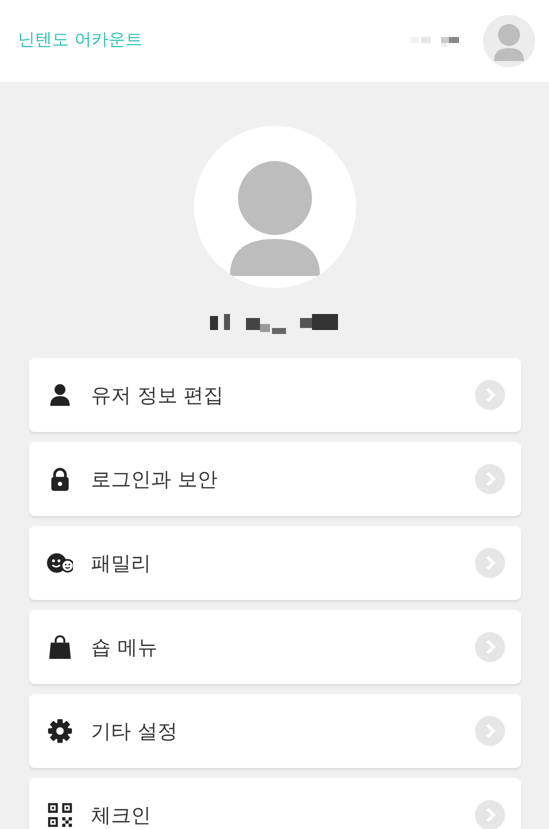 The height and width of the screenshot is (829, 549). What do you see at coordinates (275, 479) in the screenshot?
I see `menu-item: 로그인과 보안` at bounding box center [275, 479].